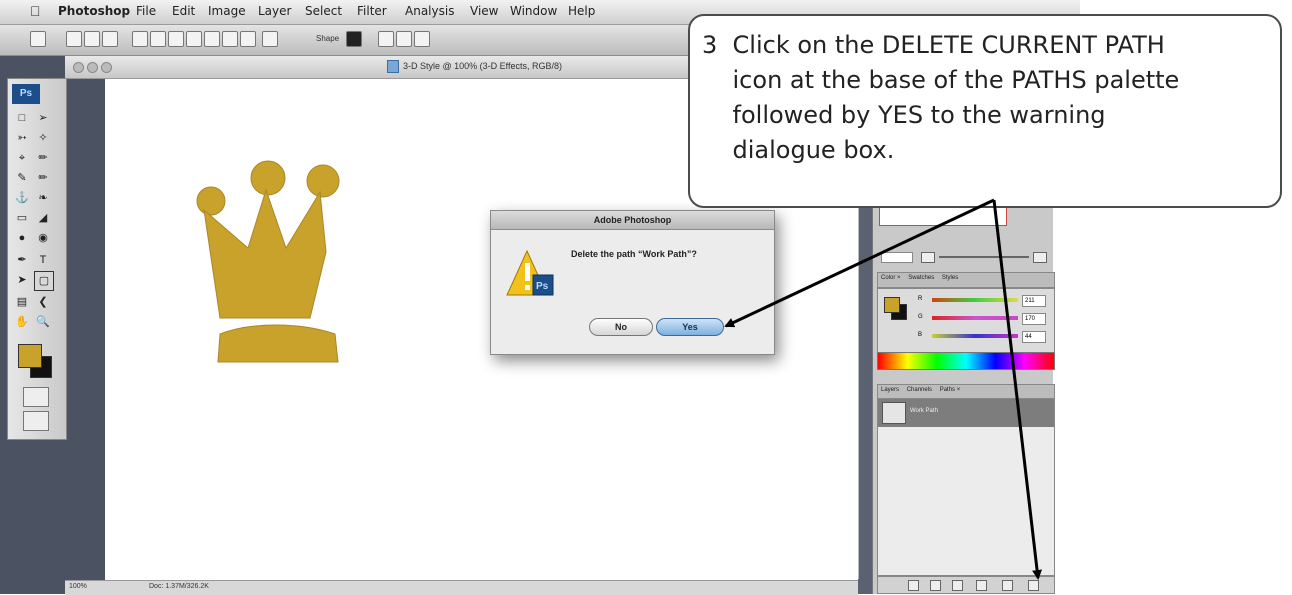 The image size is (1292, 595). What do you see at coordinates (43, 218) in the screenshot?
I see `gradient-tool-icon: ◢` at bounding box center [43, 218].